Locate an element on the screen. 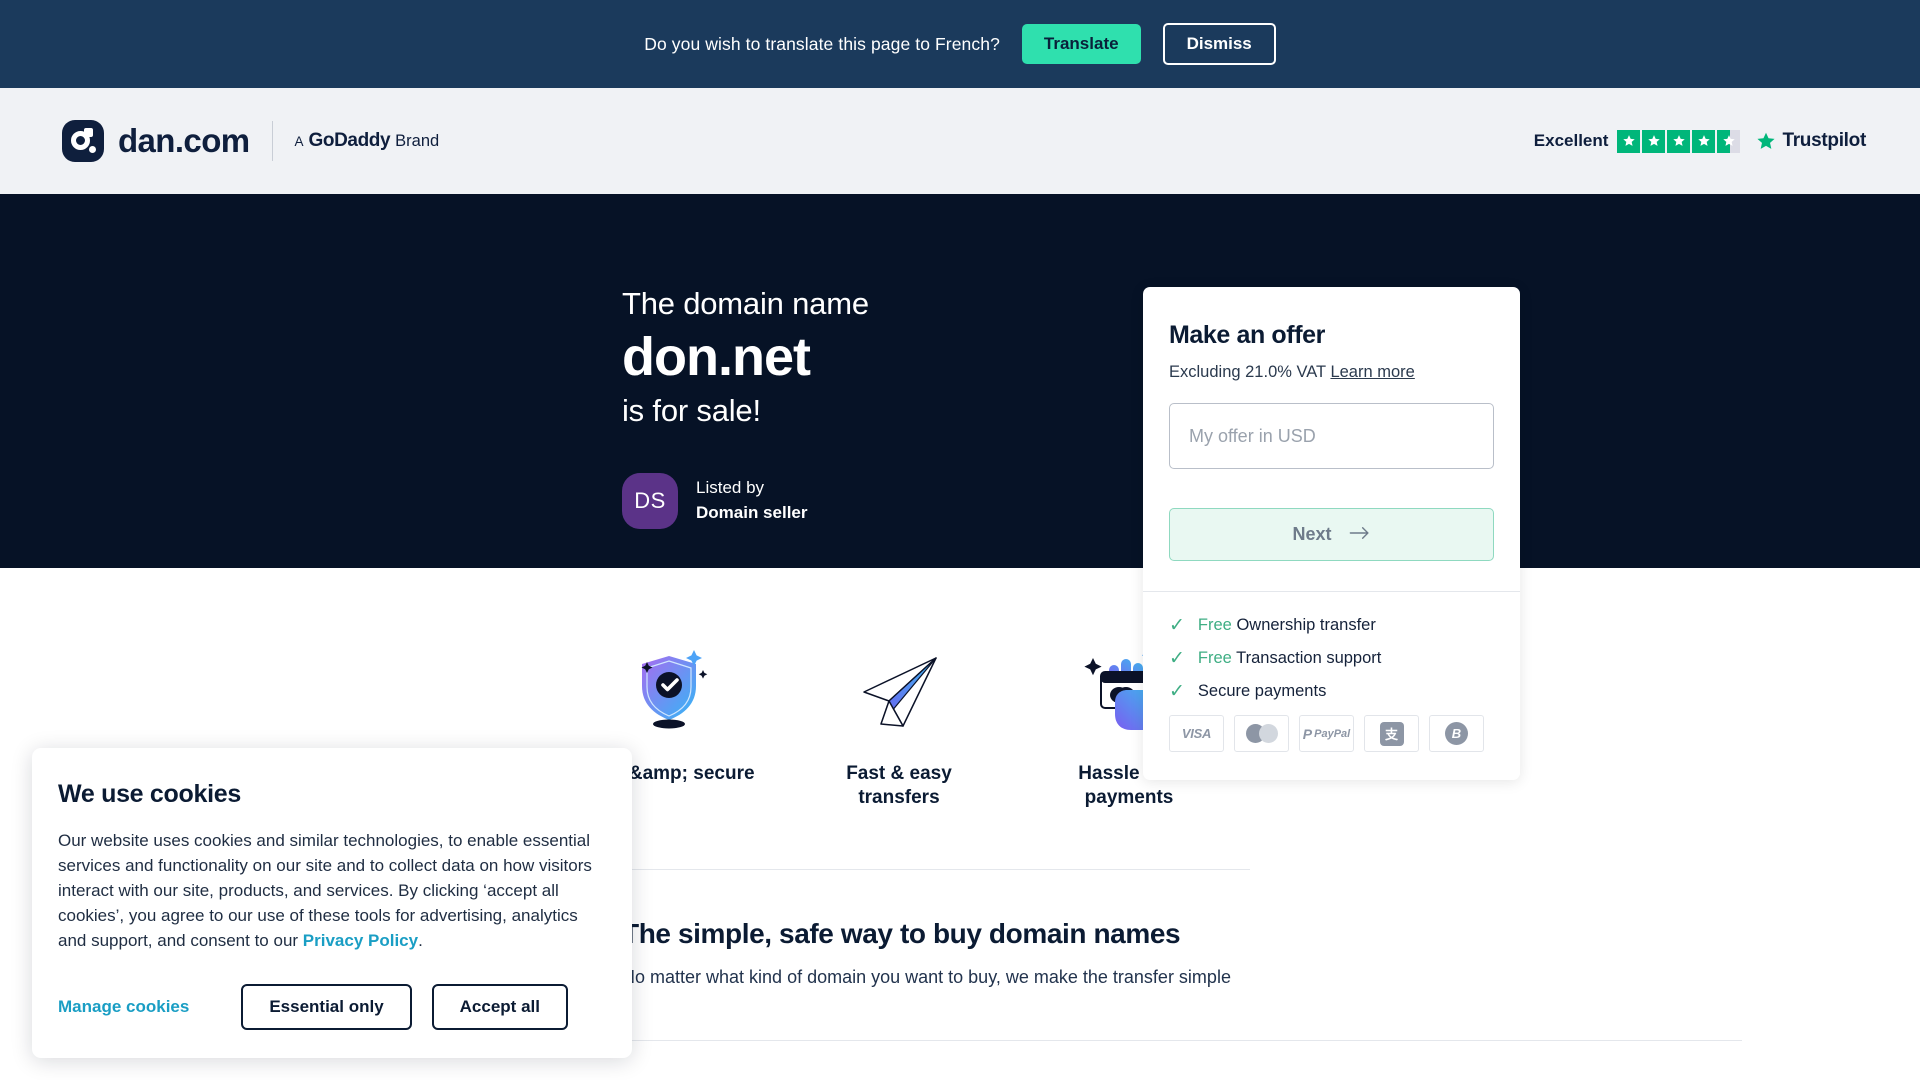 This screenshot has width=1920, height=1080. dismiss-button: Dismiss is located at coordinates (1219, 44).